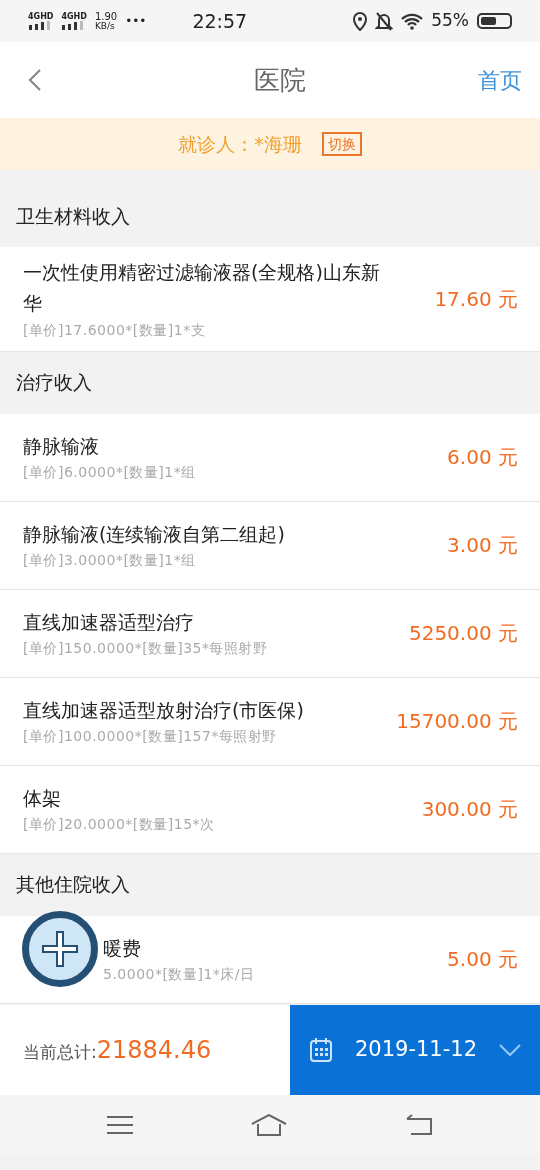  I want to click on date-picker: 2019-11-12, so click(415, 1049).